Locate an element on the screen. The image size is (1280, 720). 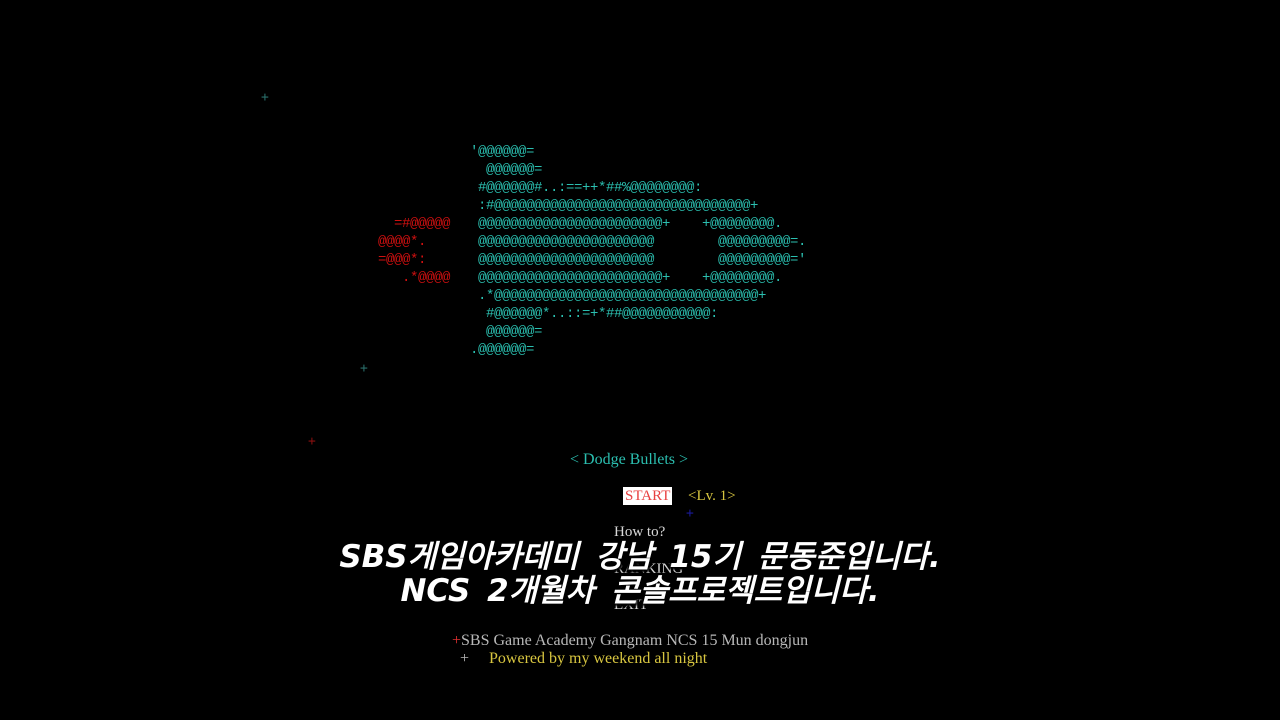
video-subtitle-line-1: SBS게임아카데미 강남 15기 문동준입니다. is located at coordinates (640, 557).